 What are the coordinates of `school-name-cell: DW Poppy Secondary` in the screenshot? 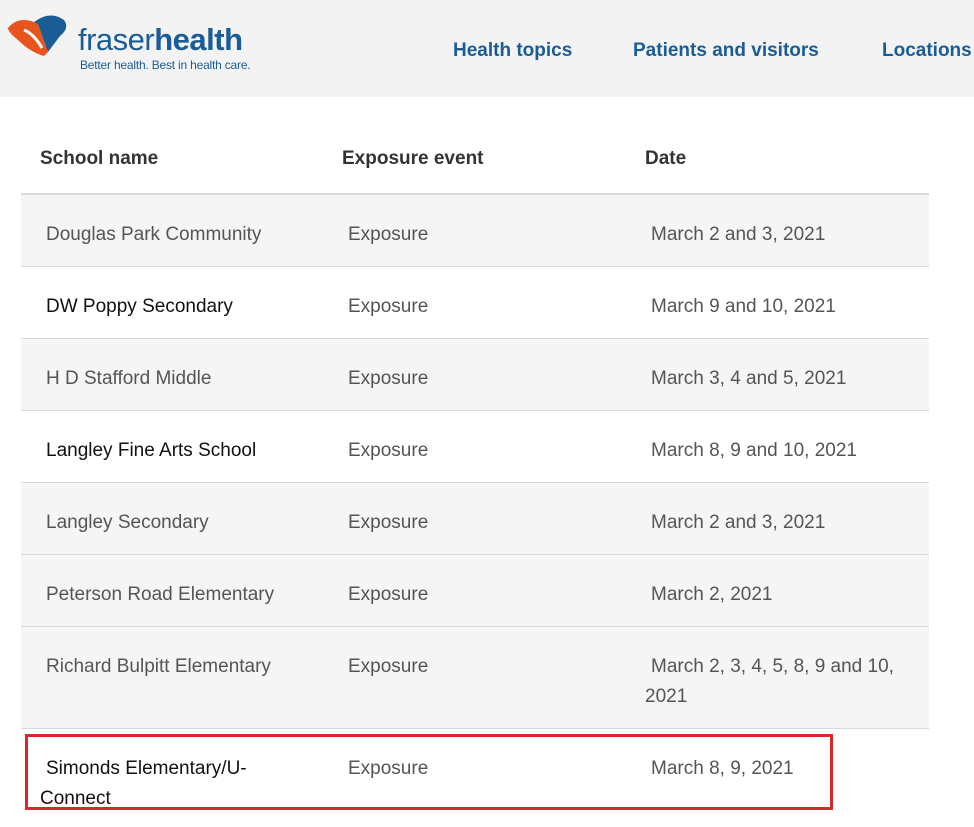 It's located at (139, 306).